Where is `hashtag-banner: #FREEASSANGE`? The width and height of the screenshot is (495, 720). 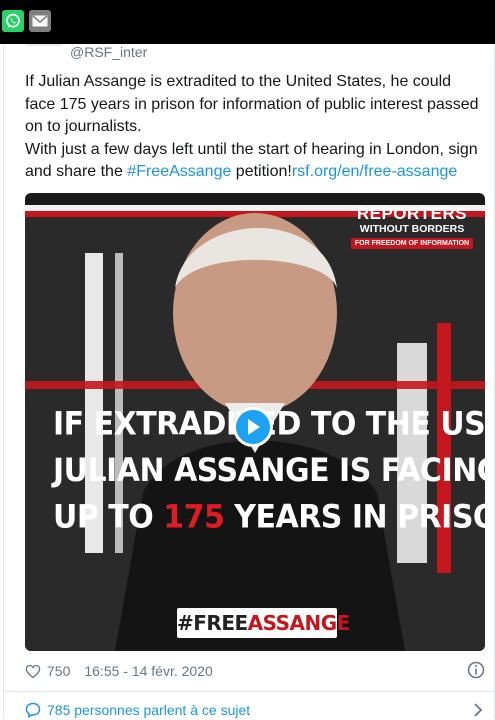
hashtag-banner: #FREEASSANGE is located at coordinates (263, 623).